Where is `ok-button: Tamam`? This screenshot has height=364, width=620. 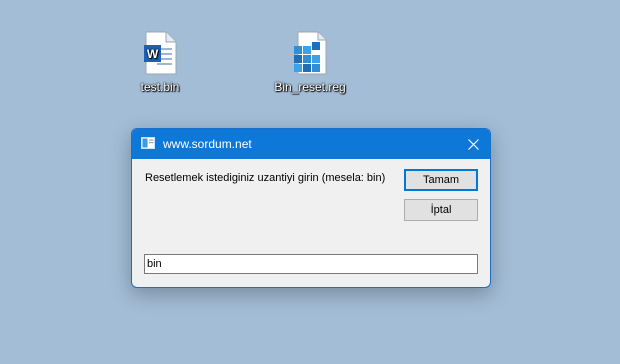 ok-button: Tamam is located at coordinates (441, 180).